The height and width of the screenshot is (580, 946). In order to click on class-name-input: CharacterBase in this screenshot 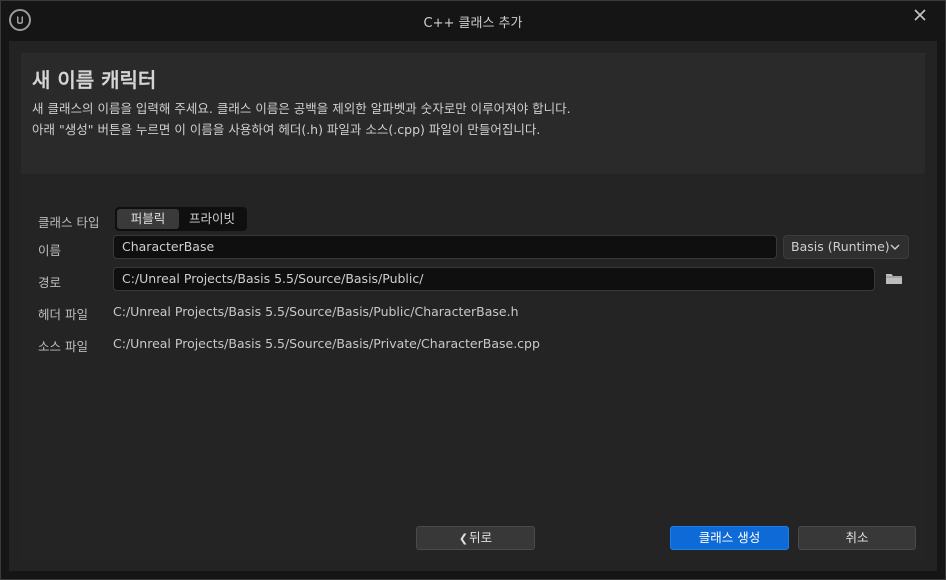, I will do `click(445, 247)`.